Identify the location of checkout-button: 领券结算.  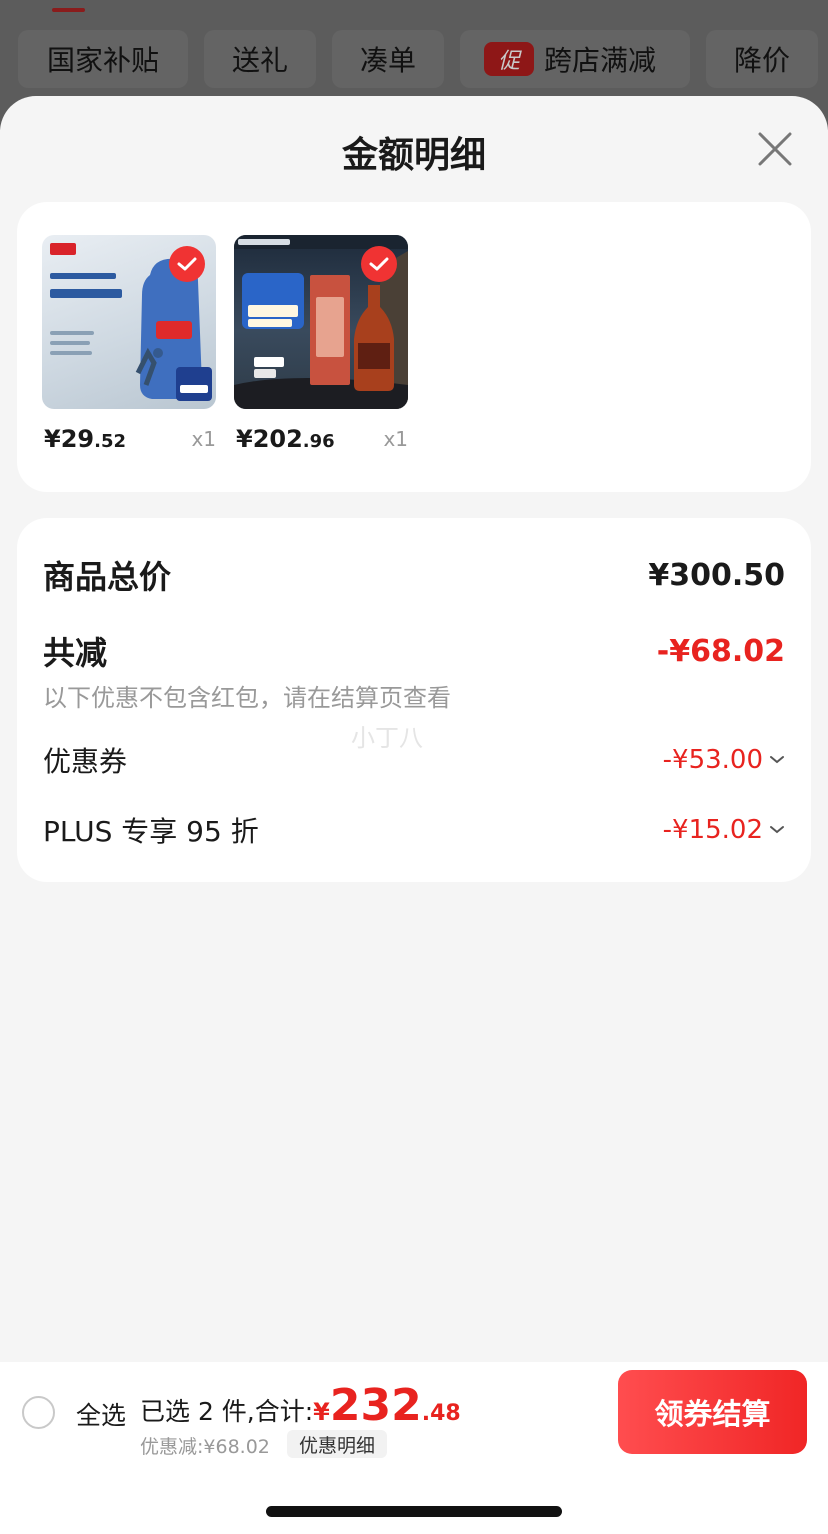
(712, 1412).